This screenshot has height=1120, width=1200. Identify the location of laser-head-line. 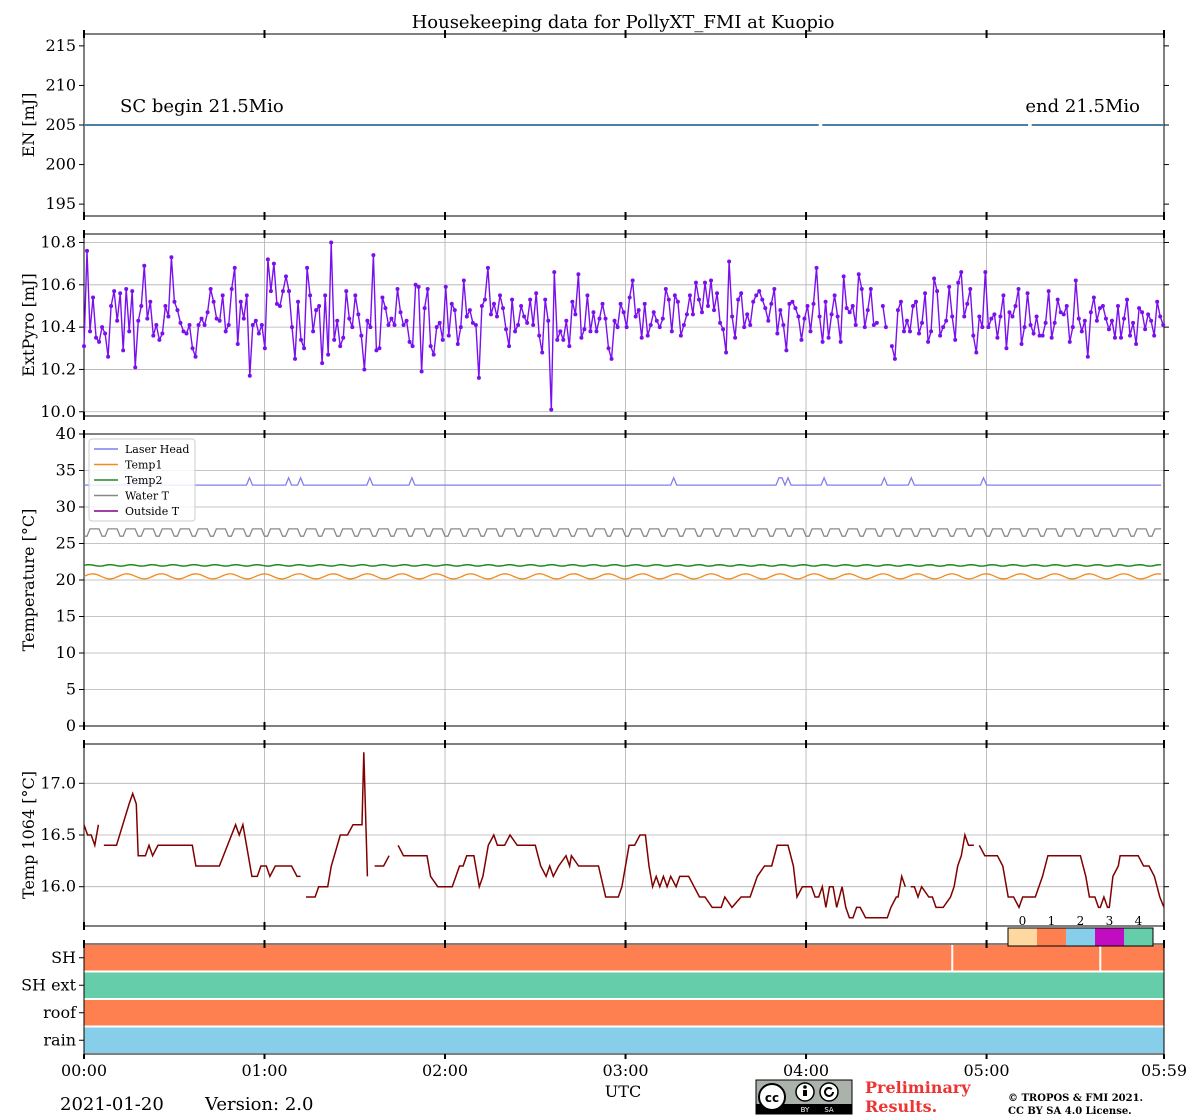
(623, 481).